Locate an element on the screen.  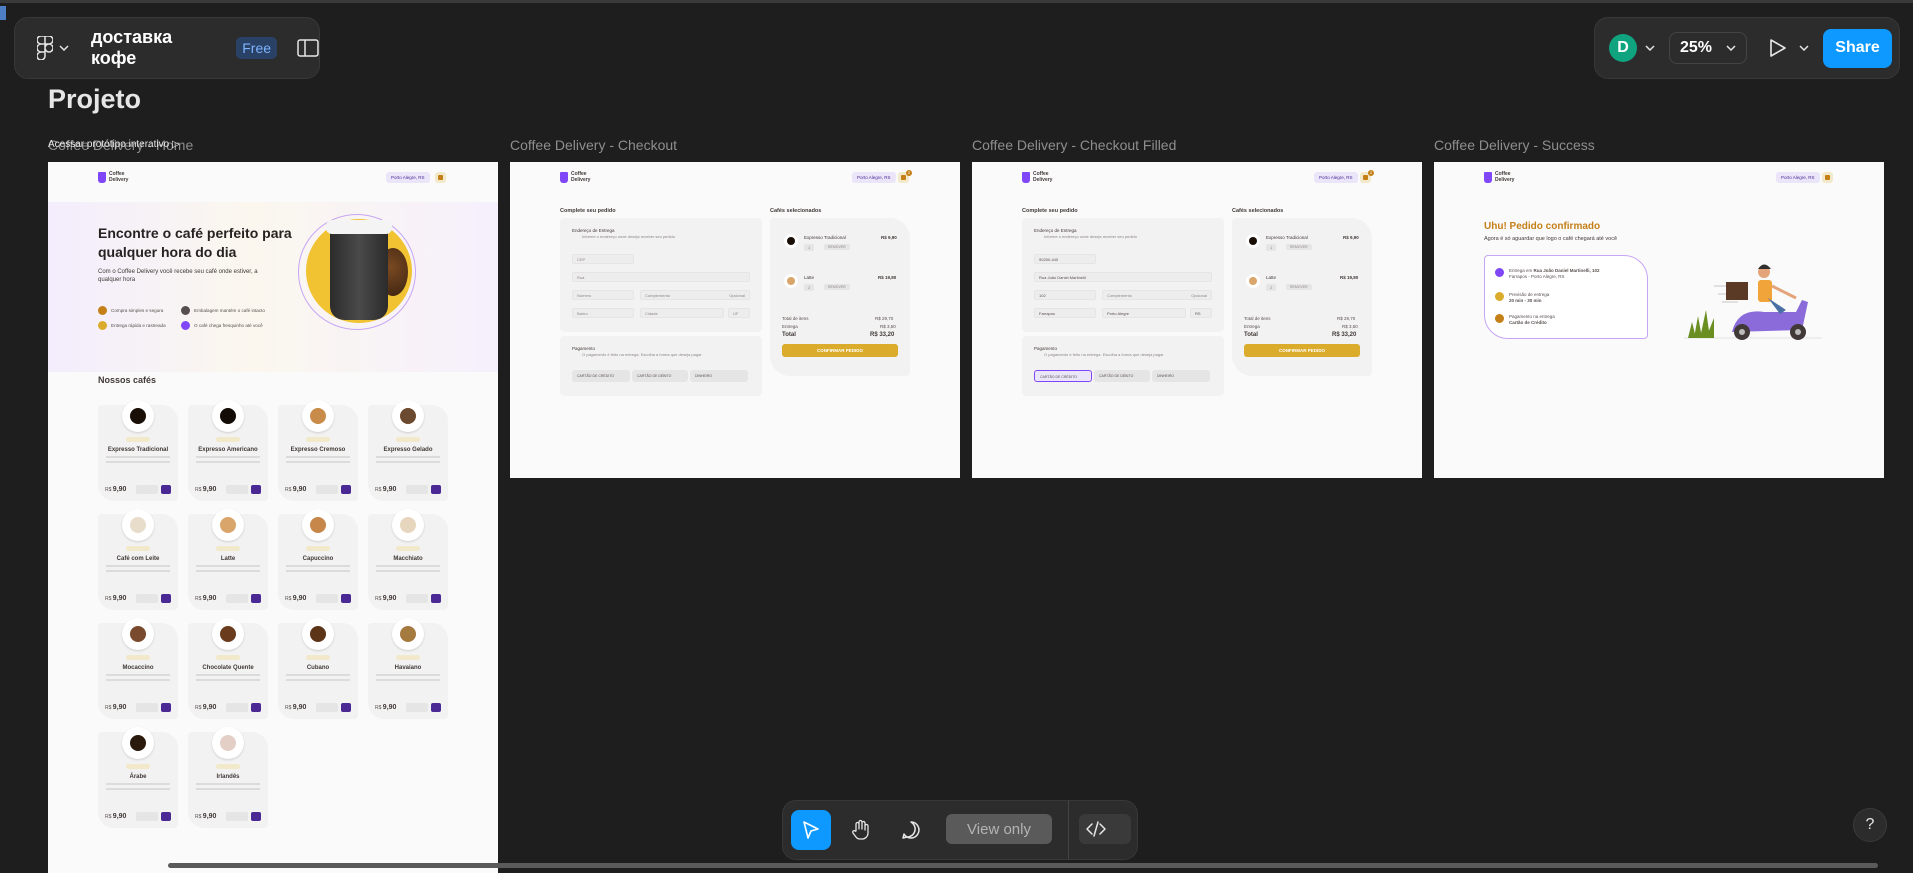
number-input: 102 is located at coordinates (1065, 295).